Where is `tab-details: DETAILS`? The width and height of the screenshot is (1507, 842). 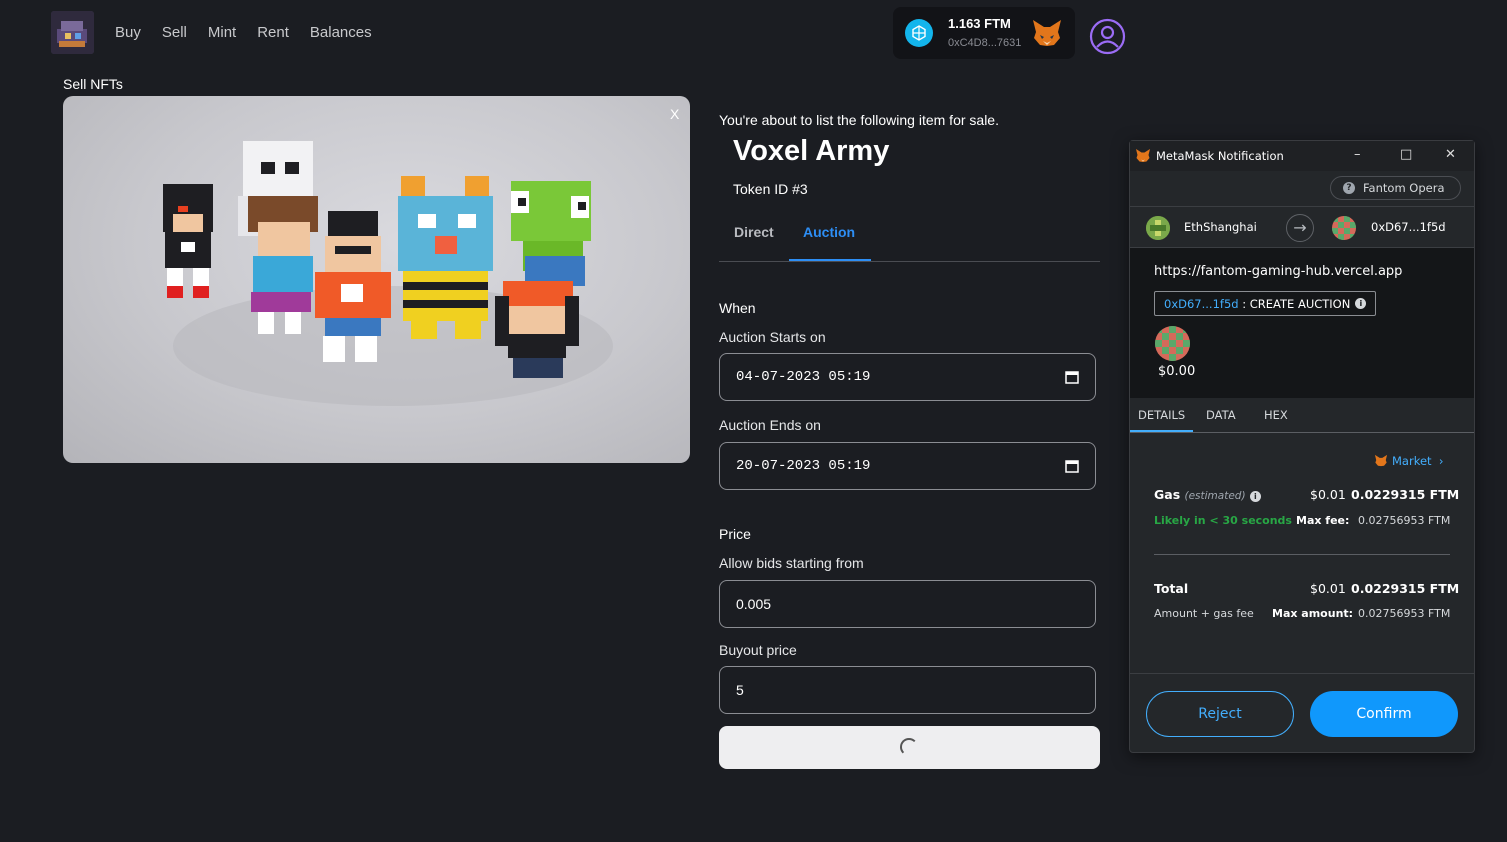 tab-details: DETAILS is located at coordinates (1161, 415).